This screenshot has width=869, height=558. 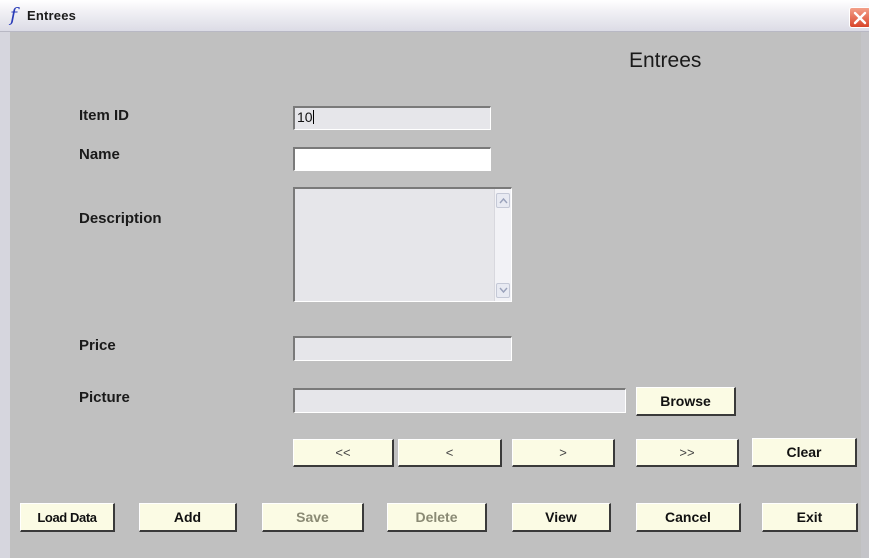 What do you see at coordinates (434, 16) in the screenshot?
I see `title-bar: f Entrees` at bounding box center [434, 16].